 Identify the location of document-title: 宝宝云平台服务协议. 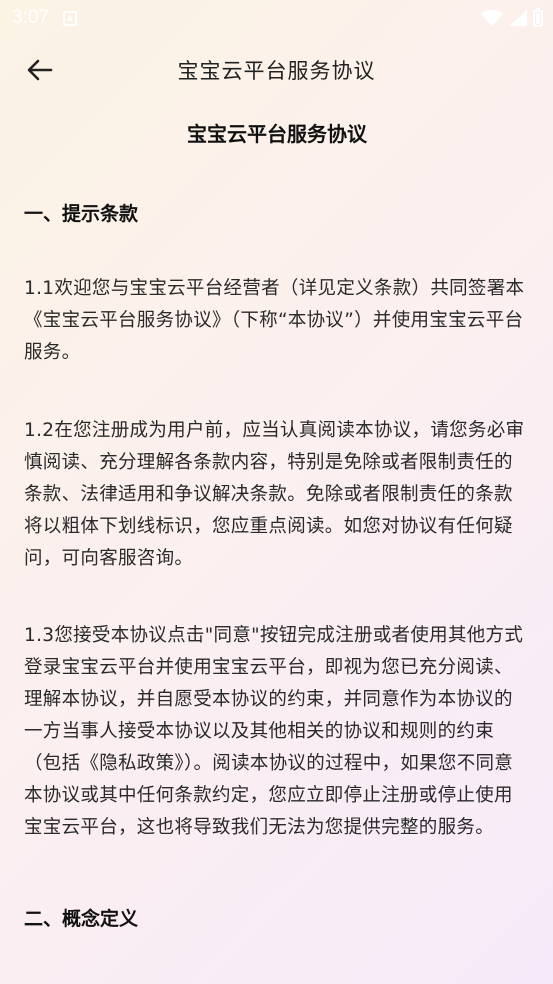
(277, 134).